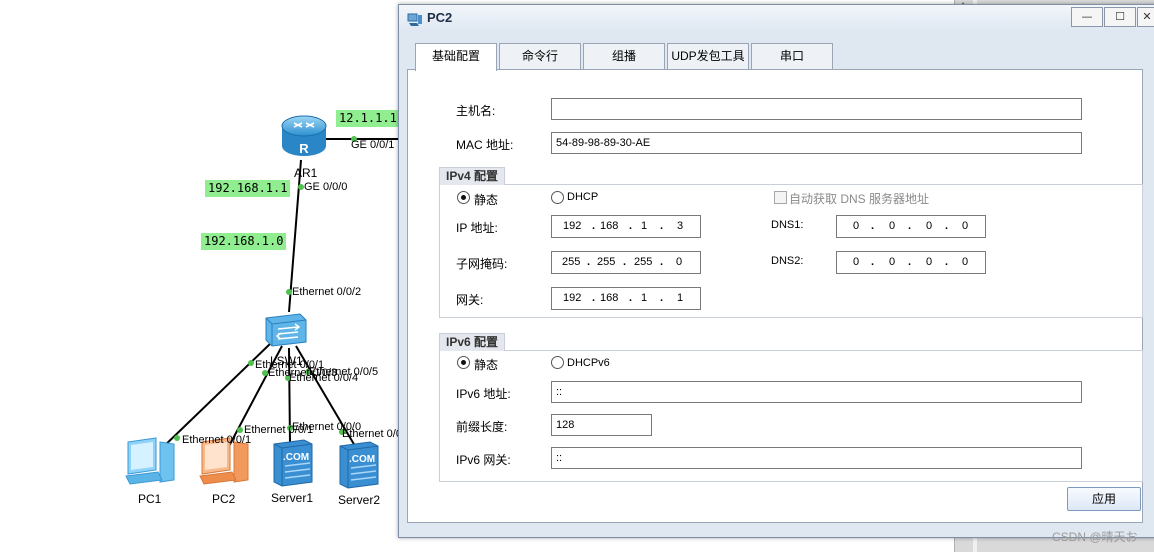 The height and width of the screenshot is (552, 1154). What do you see at coordinates (1145, 17) in the screenshot?
I see `close-button: ✕` at bounding box center [1145, 17].